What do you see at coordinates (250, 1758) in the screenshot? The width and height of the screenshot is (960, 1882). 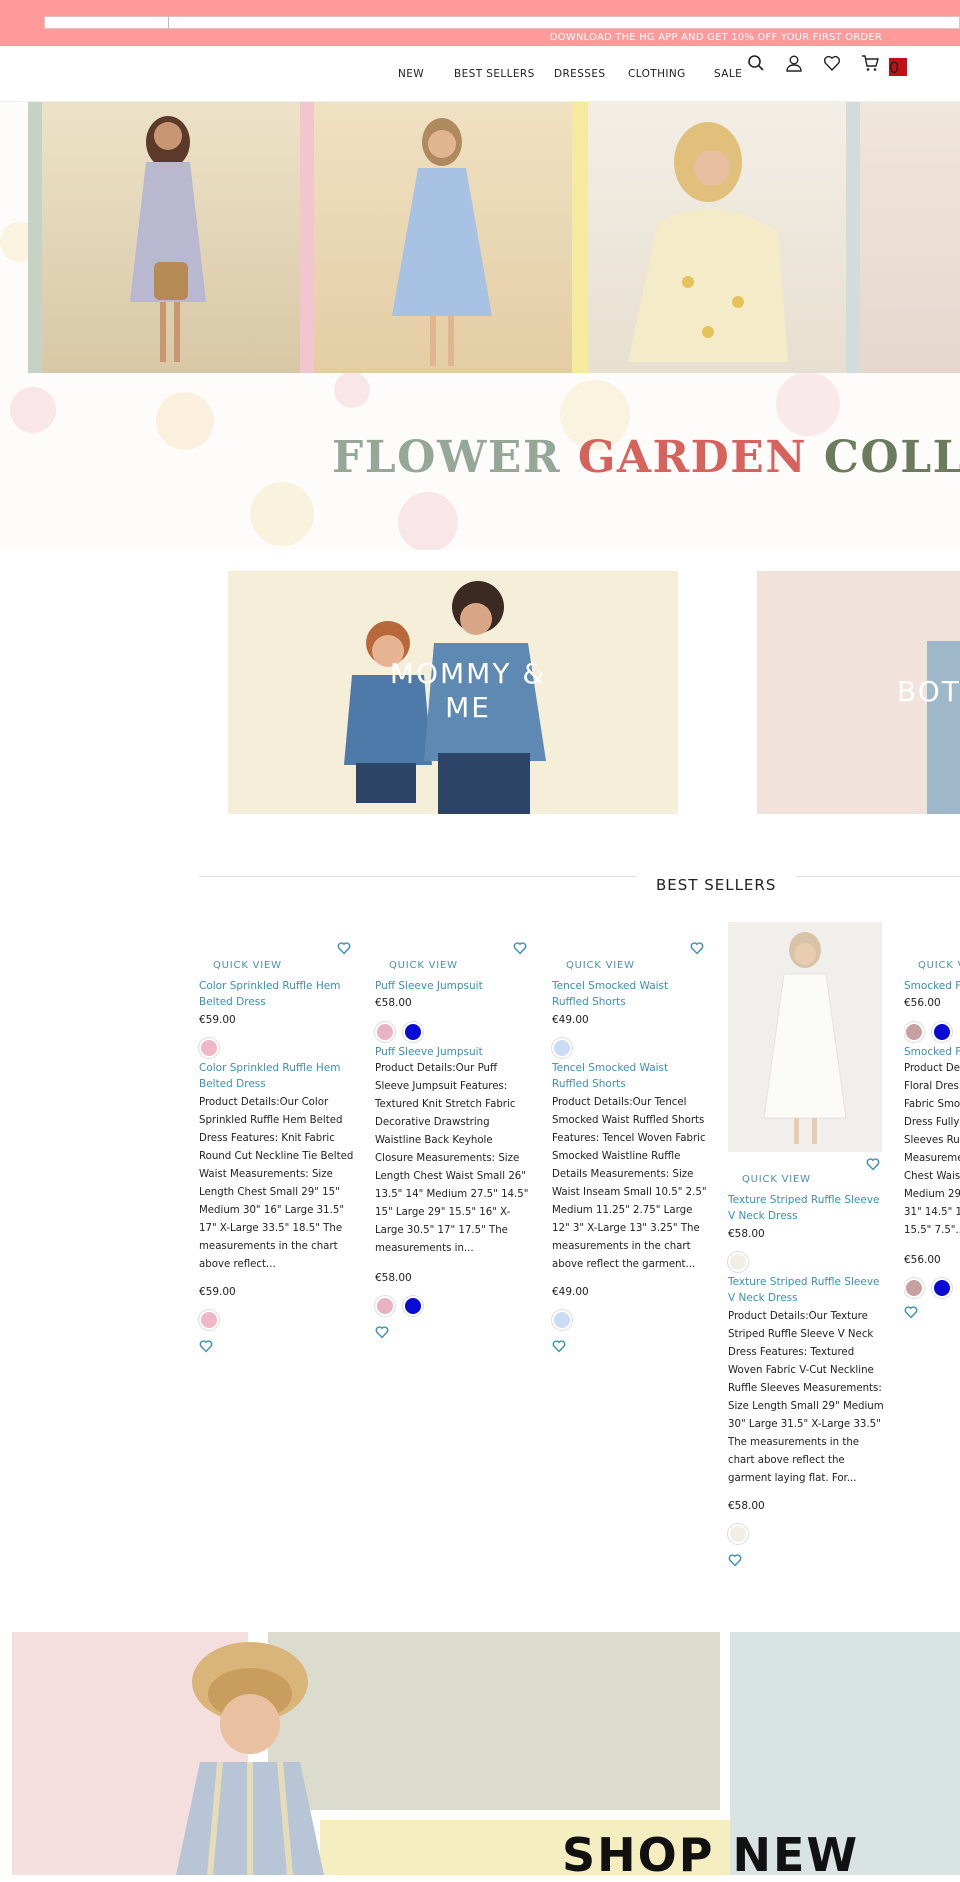 I see `banner-photo-girl-hat` at bounding box center [250, 1758].